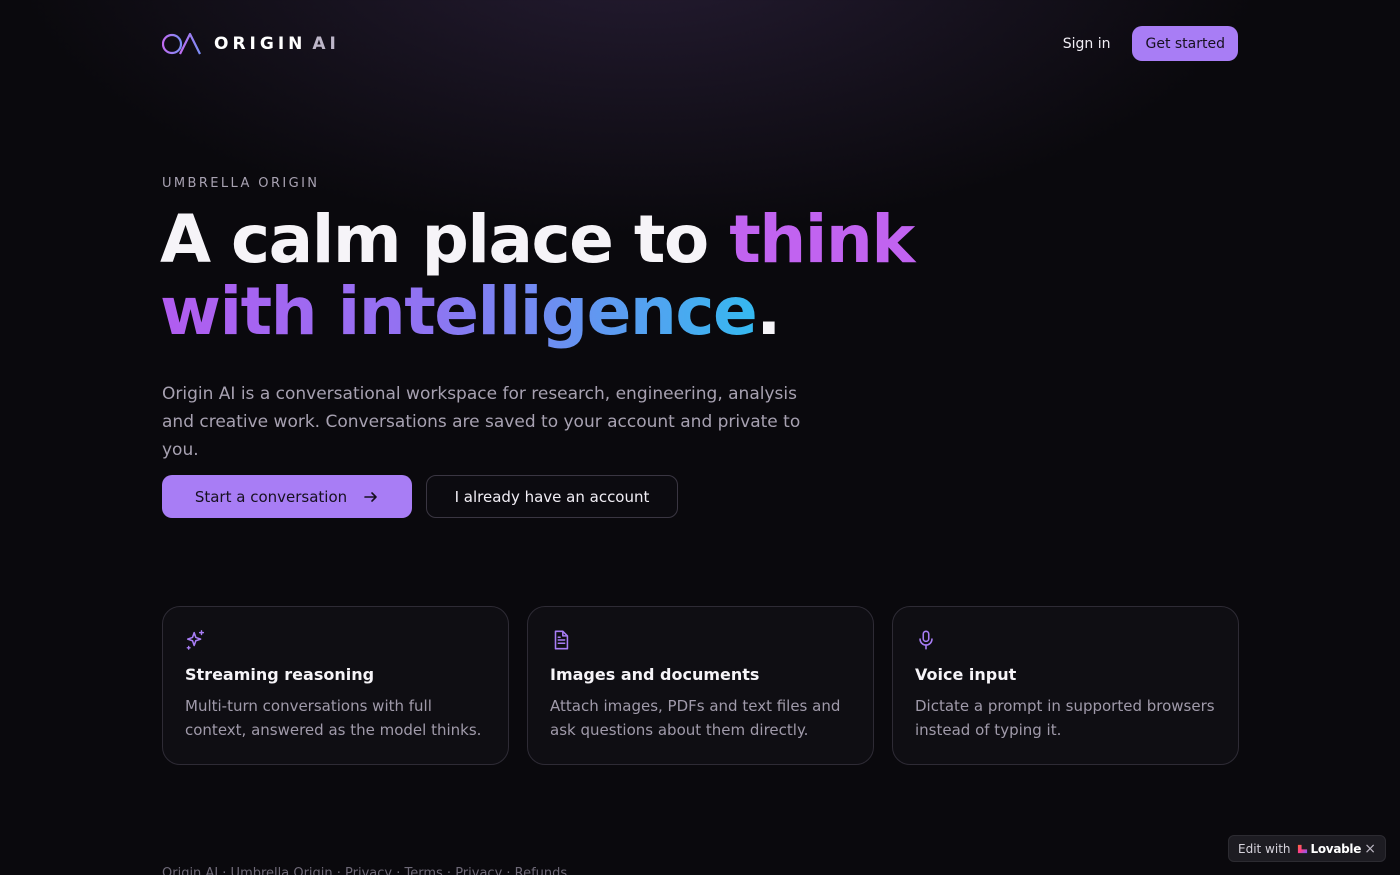 The height and width of the screenshot is (875, 1400). I want to click on start-conversation-label: Start a conversation, so click(271, 496).